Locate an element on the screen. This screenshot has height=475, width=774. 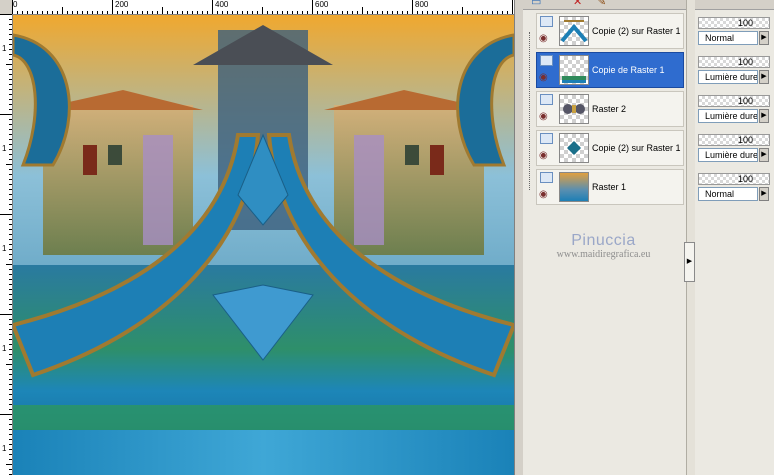
expand-arrow-icon: ▶ is located at coordinates (689, 262).